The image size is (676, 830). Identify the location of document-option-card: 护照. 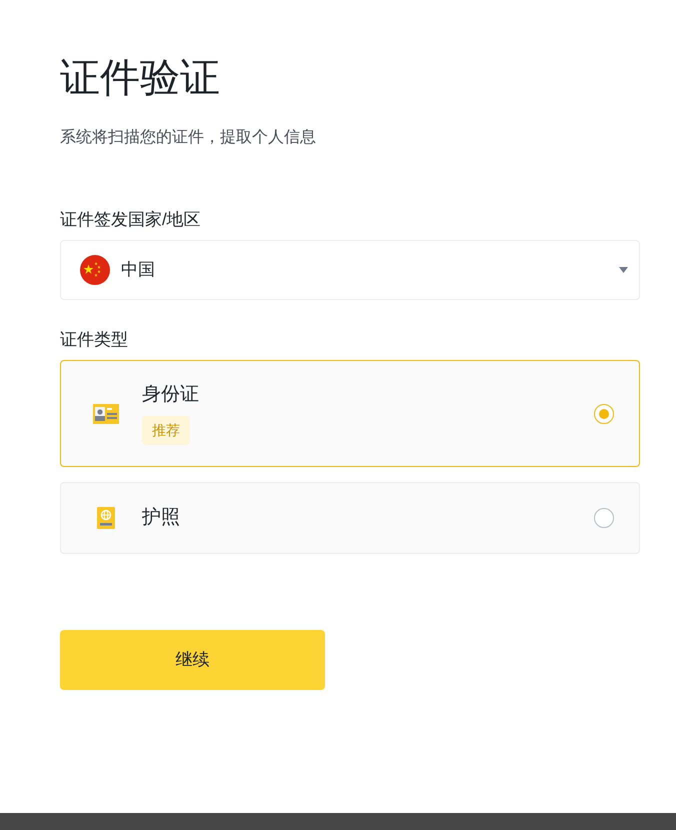
(350, 518).